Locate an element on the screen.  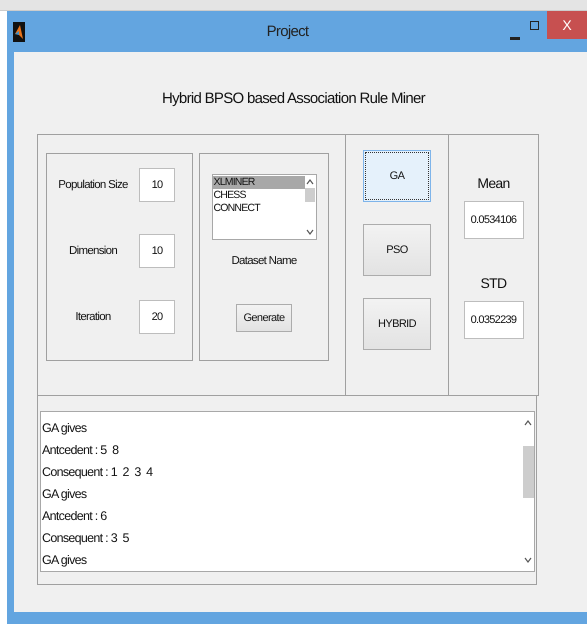
output-line: Antcedent : 5 8 is located at coordinates (80, 450).